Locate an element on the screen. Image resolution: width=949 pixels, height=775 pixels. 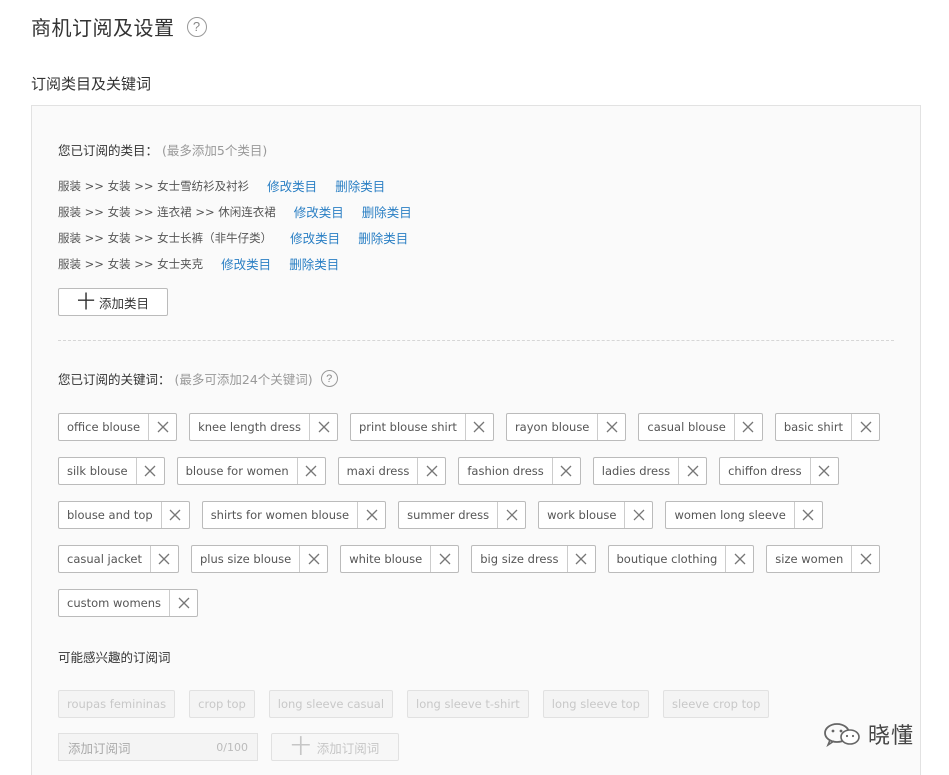
keyword-tag: print blouse shirt is located at coordinates (422, 427).